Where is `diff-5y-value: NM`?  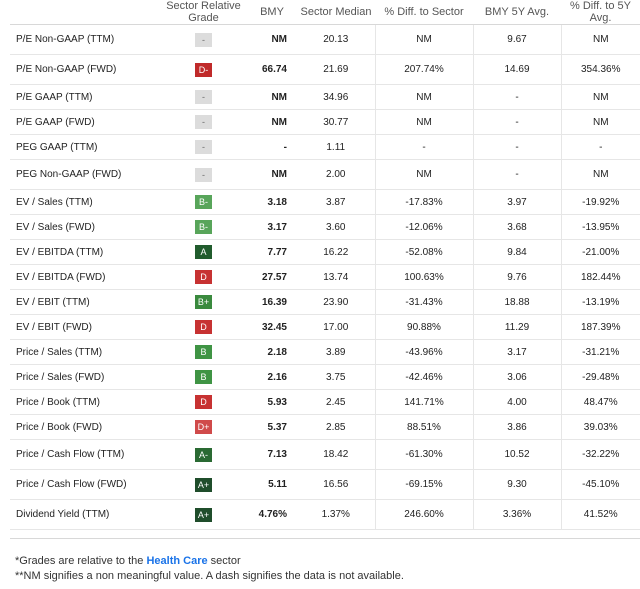 diff-5y-value: NM is located at coordinates (600, 97).